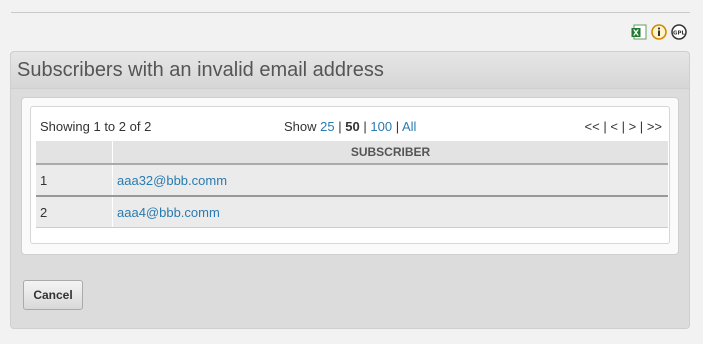  What do you see at coordinates (614, 126) in the screenshot?
I see `prev-page-button: <` at bounding box center [614, 126].